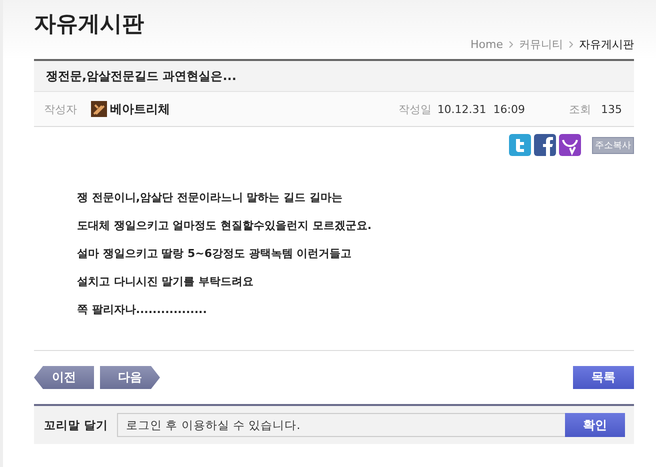 Image resolution: width=656 pixels, height=467 pixels. Describe the element at coordinates (99, 109) in the screenshot. I see `avatar-icon` at that location.